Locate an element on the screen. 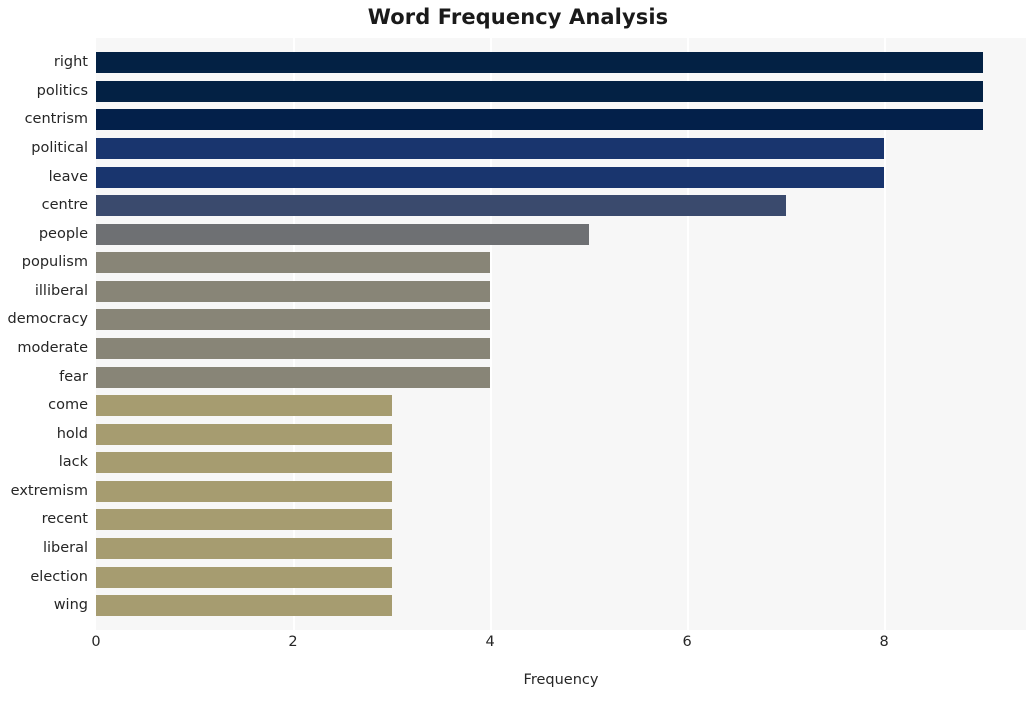 This screenshot has height=701, width=1036. y-tick-label-right: right is located at coordinates (70, 62).